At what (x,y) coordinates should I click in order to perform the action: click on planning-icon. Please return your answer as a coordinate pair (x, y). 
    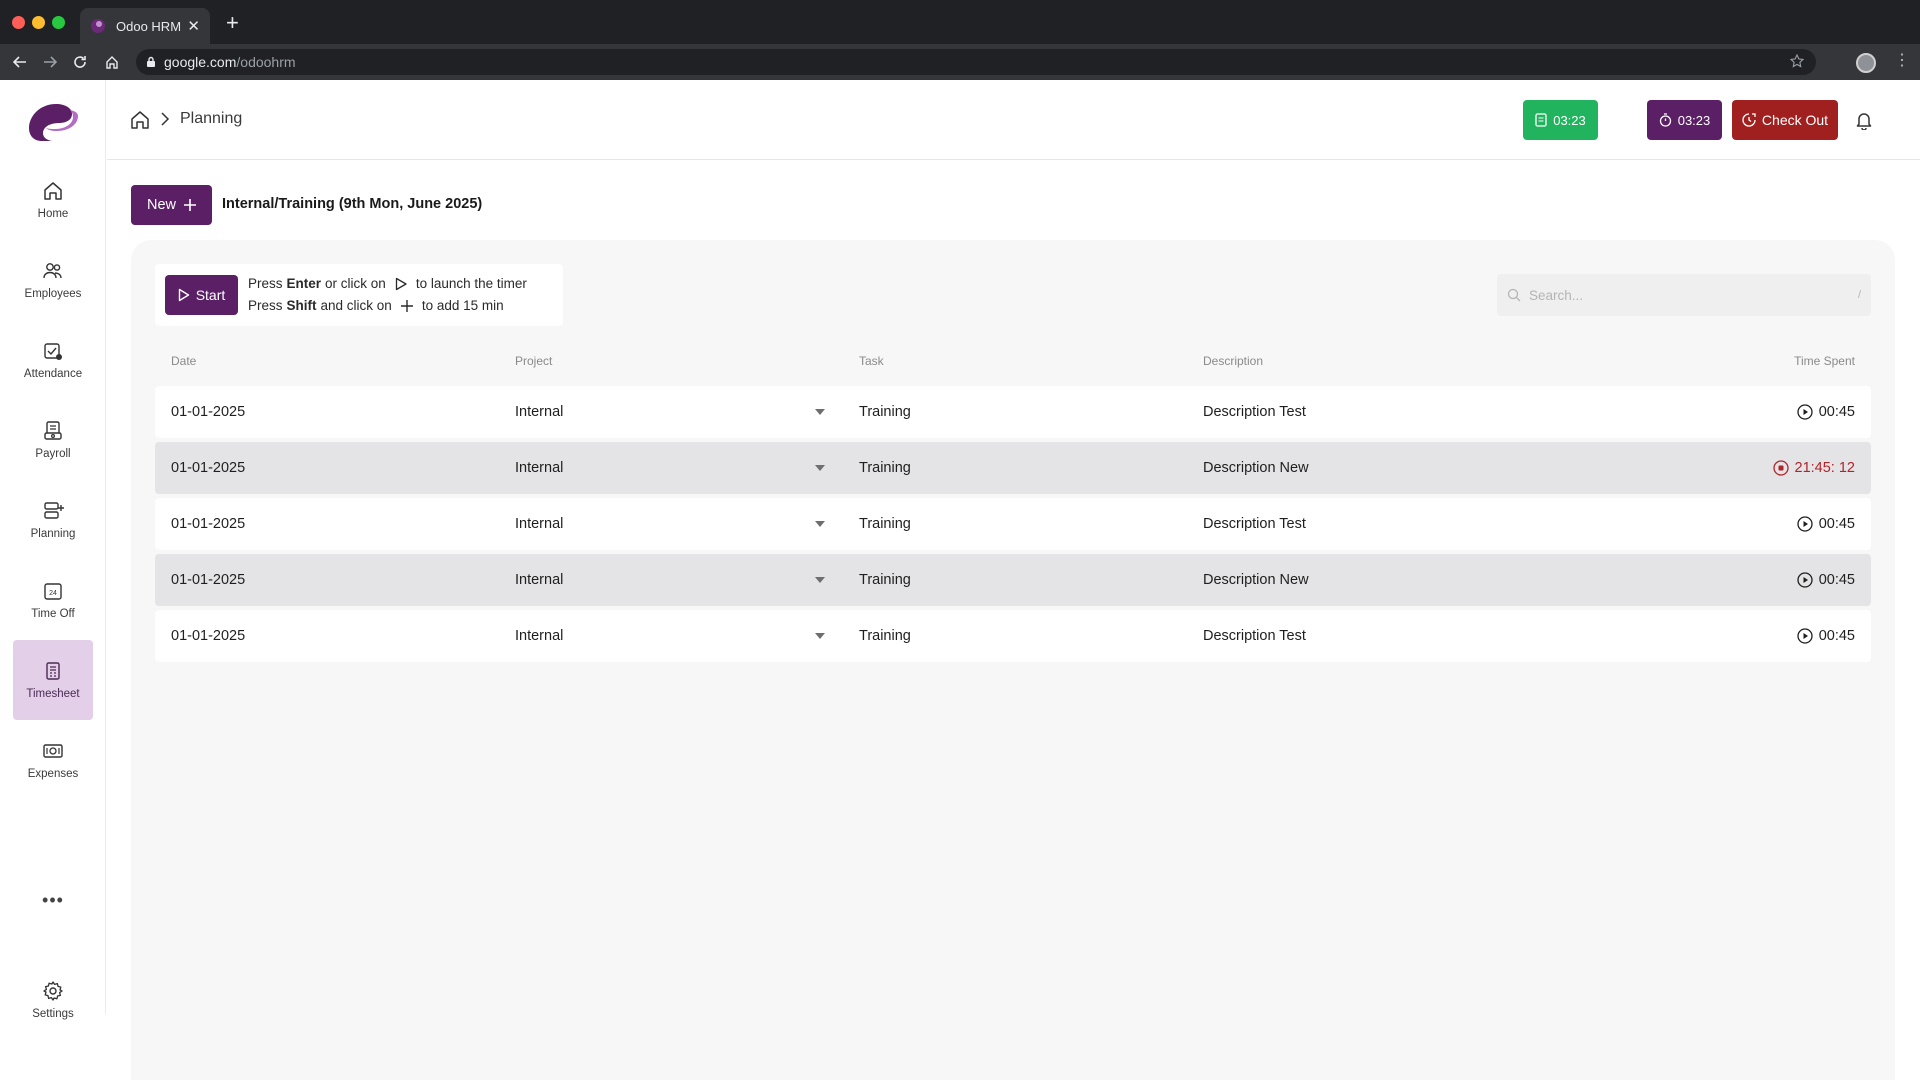
    Looking at the image, I should click on (54, 510).